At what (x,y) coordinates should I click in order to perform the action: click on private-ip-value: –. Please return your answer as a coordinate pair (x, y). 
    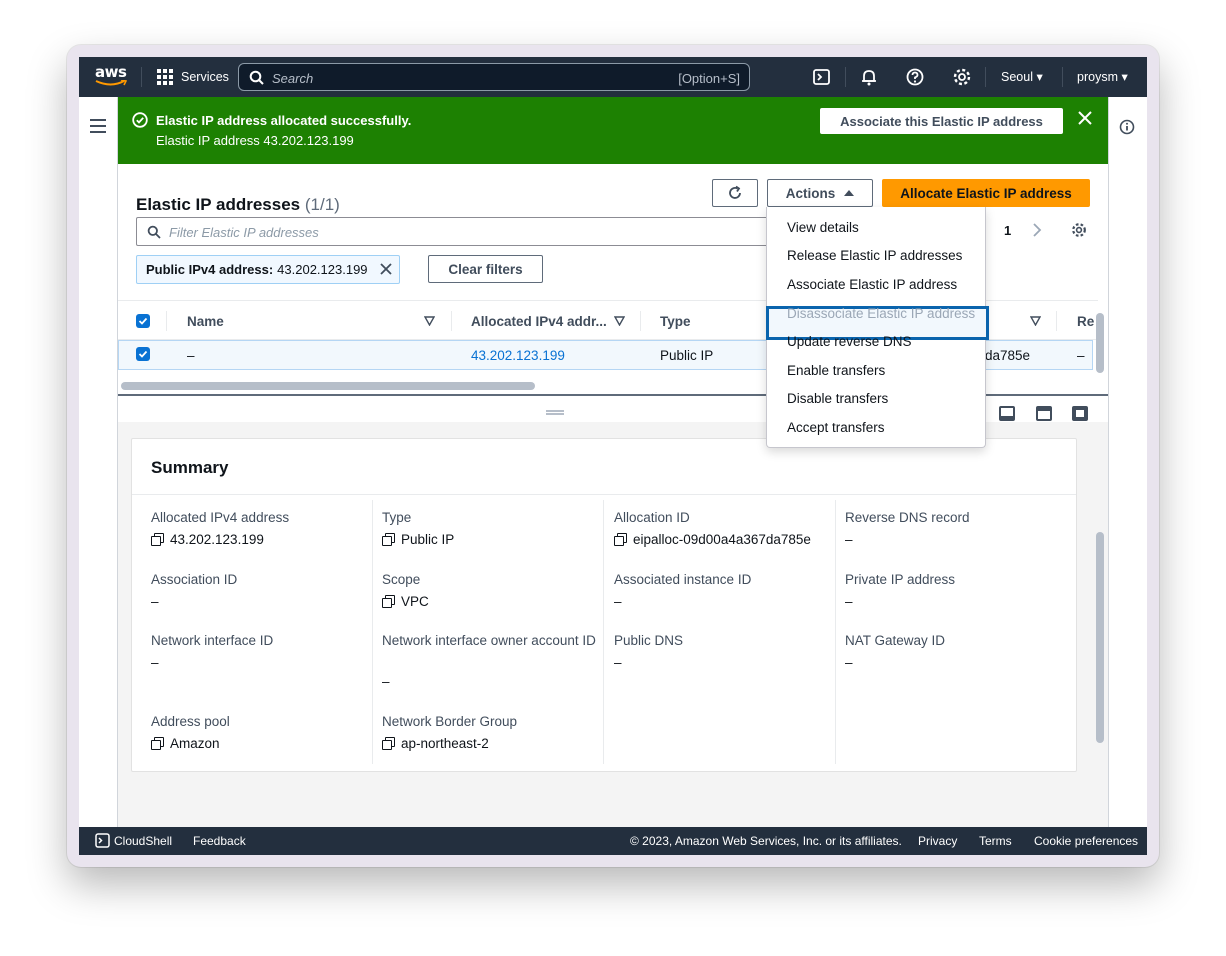
    Looking at the image, I should click on (849, 601).